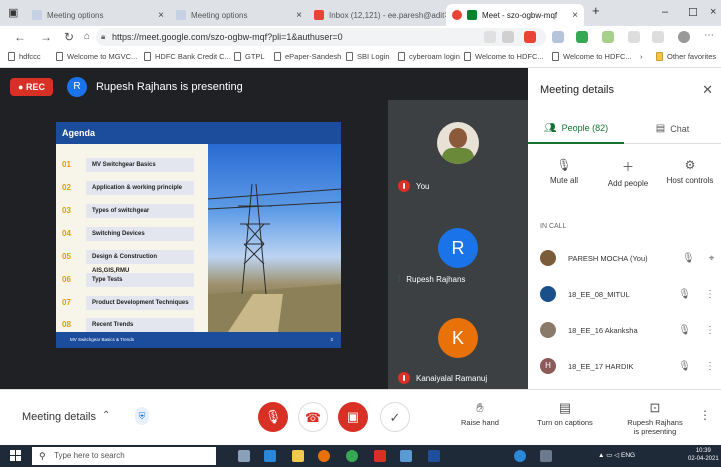 This screenshot has width=721, height=467. I want to click on participant-avatar: H, so click(548, 366).